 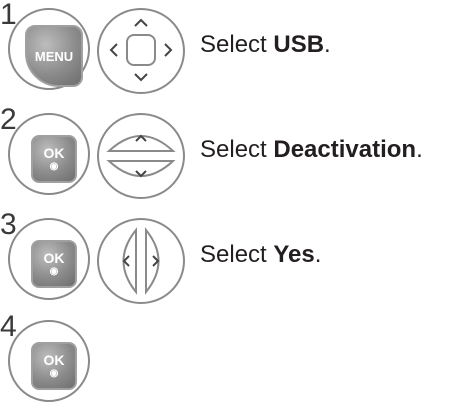 I want to click on step-1-caption: Select USB., so click(x=265, y=45).